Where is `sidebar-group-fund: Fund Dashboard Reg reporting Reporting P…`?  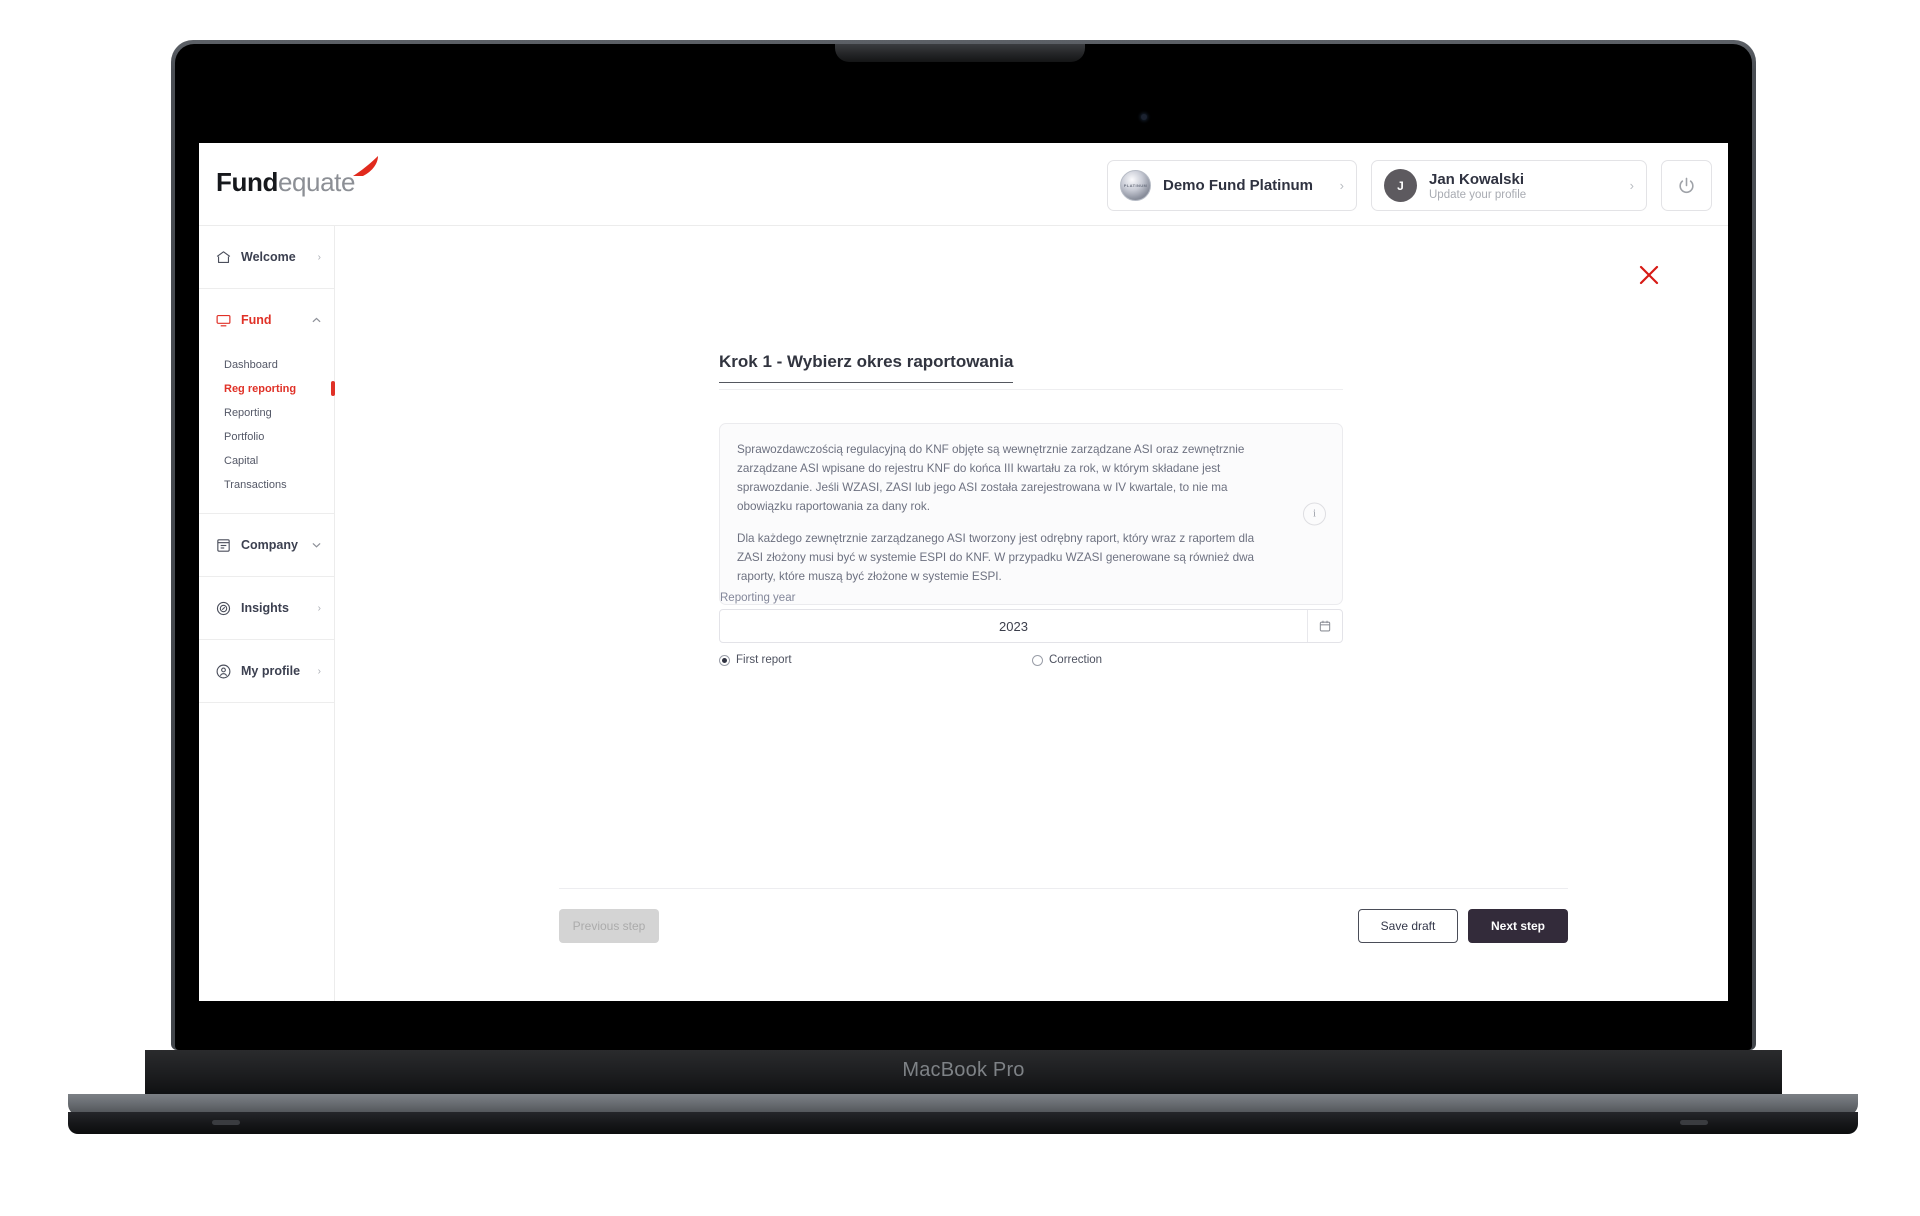 sidebar-group-fund: Fund Dashboard Reg reporting Reporting P… is located at coordinates (267, 401).